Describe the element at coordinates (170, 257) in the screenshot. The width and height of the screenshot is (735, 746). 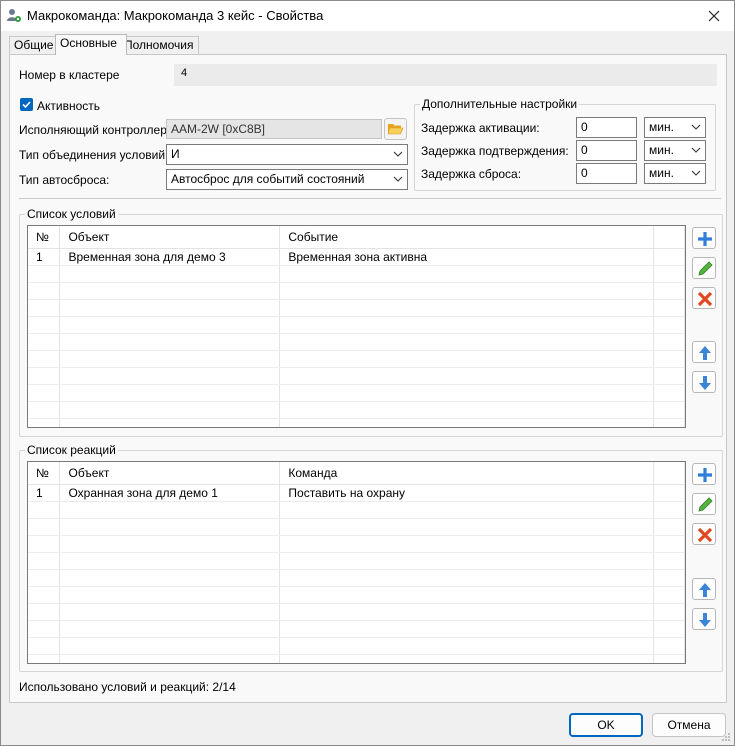
I see `row-object: Временная зона для демо 3` at that location.